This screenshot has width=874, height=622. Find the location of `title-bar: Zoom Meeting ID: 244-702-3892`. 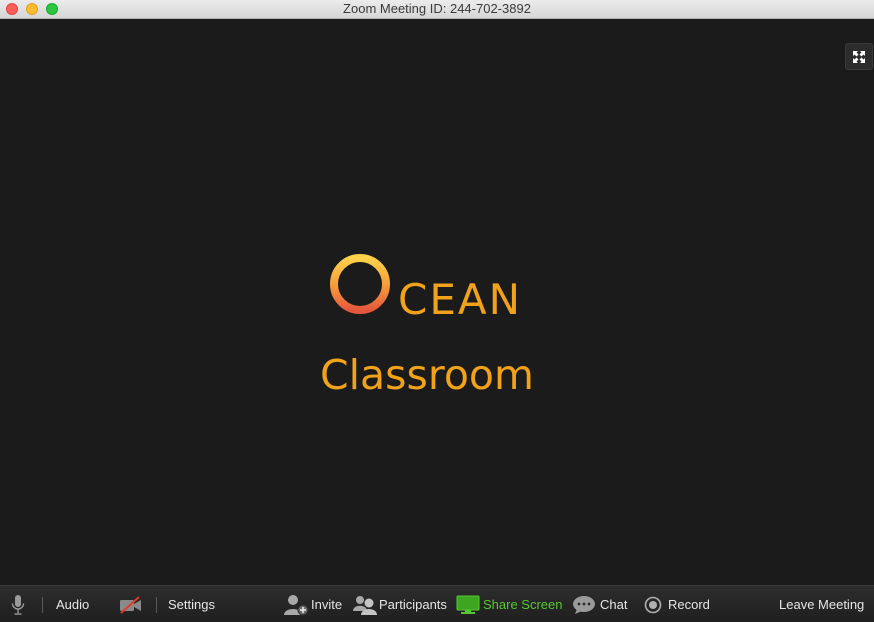

title-bar: Zoom Meeting ID: 244-702-3892 is located at coordinates (437, 9).